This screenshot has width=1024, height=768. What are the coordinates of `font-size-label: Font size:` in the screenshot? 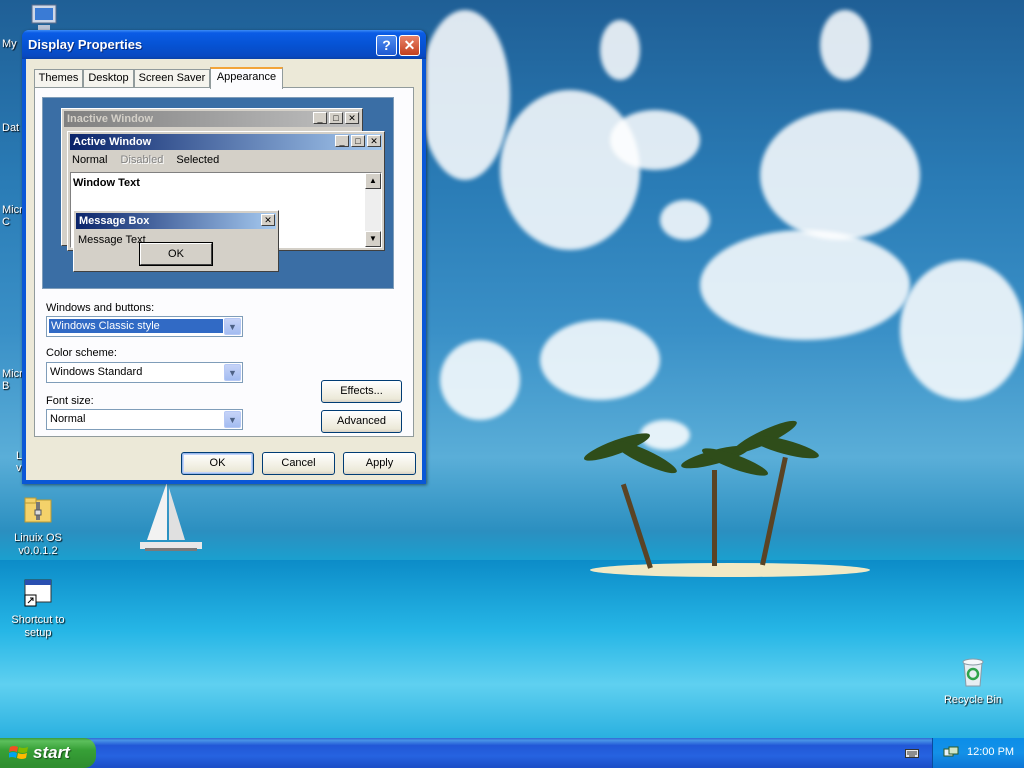 It's located at (70, 401).